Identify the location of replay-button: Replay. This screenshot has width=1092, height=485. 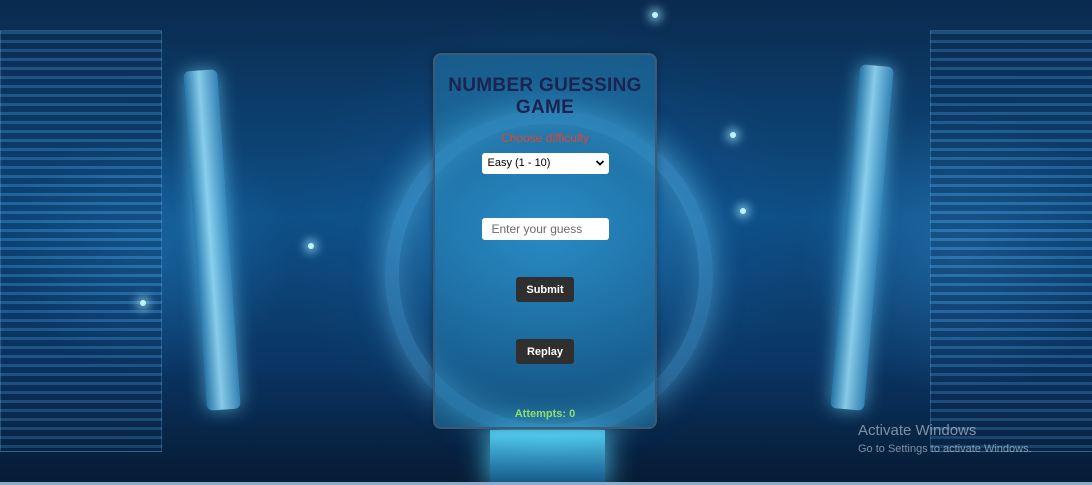
(545, 351).